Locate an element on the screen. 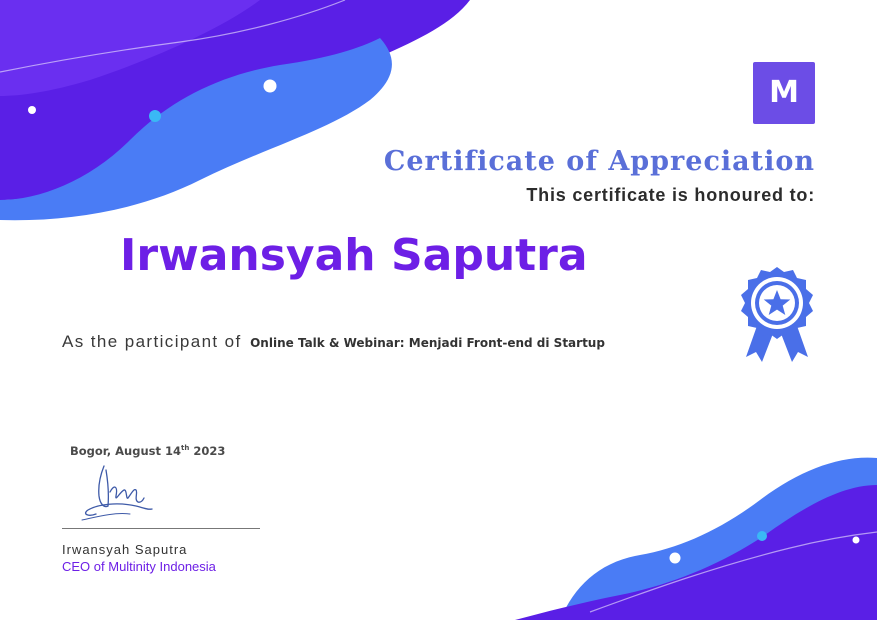 The image size is (877, 620). dot-right-cyan is located at coordinates (762, 536).